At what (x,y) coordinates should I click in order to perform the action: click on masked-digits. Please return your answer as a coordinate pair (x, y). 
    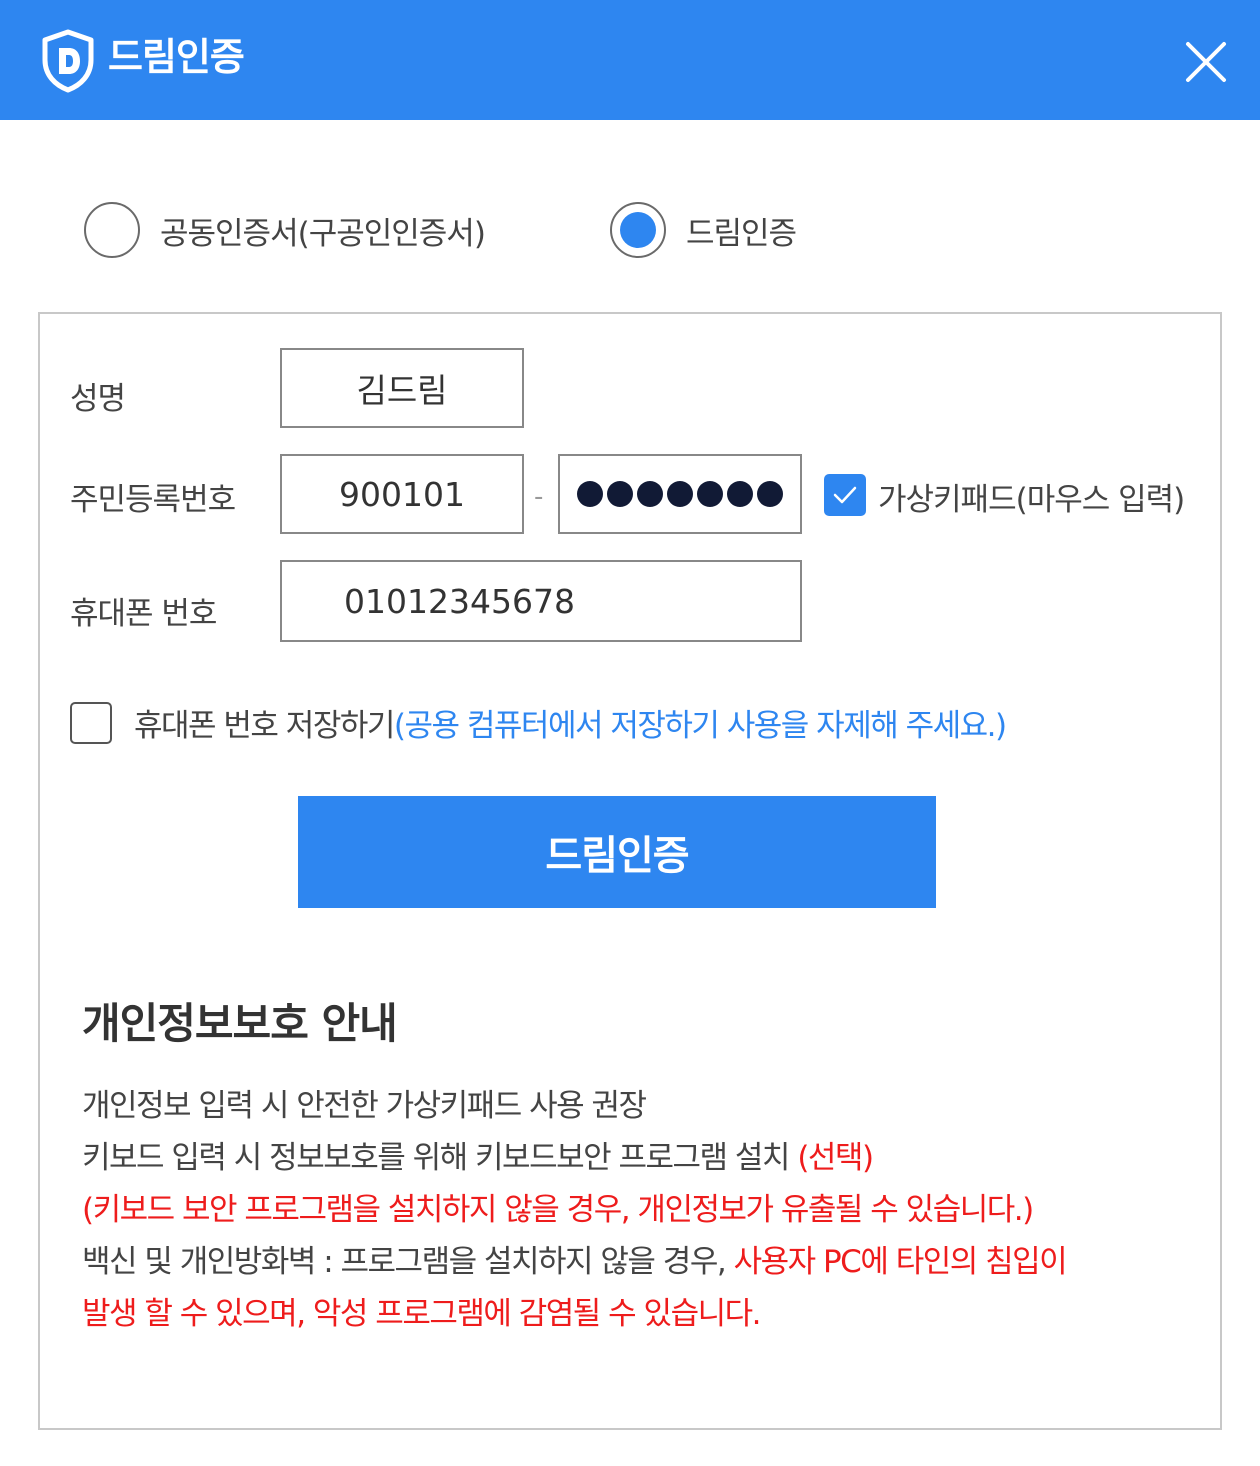
    Looking at the image, I should click on (680, 494).